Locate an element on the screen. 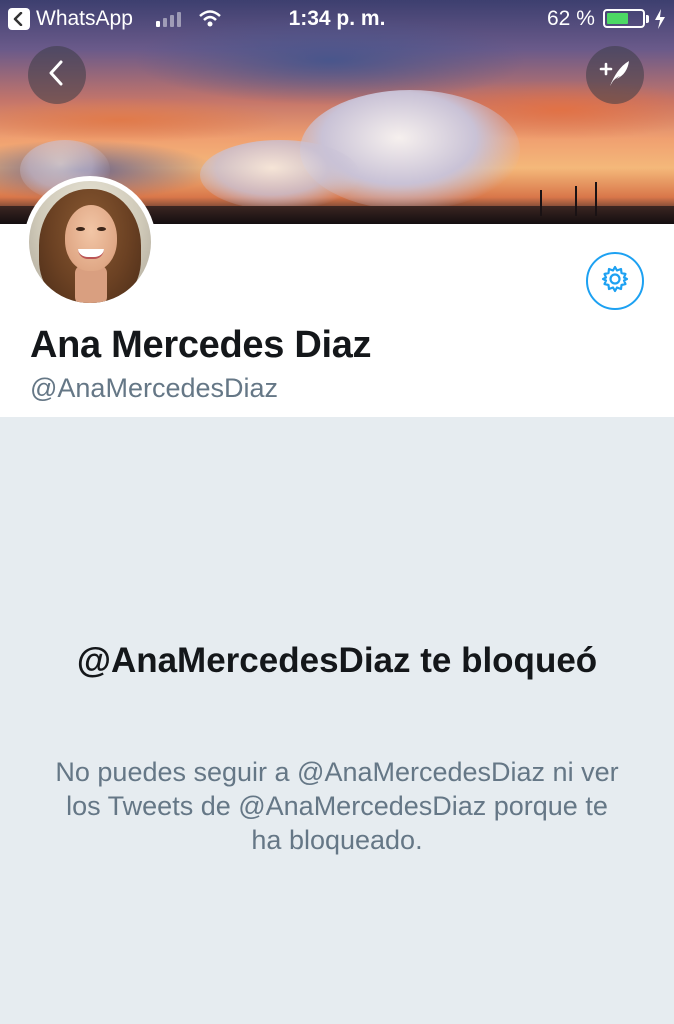 The image size is (674, 1024). blocked-title: @AnaMercedesDiaz te bloqueó is located at coordinates (337, 660).